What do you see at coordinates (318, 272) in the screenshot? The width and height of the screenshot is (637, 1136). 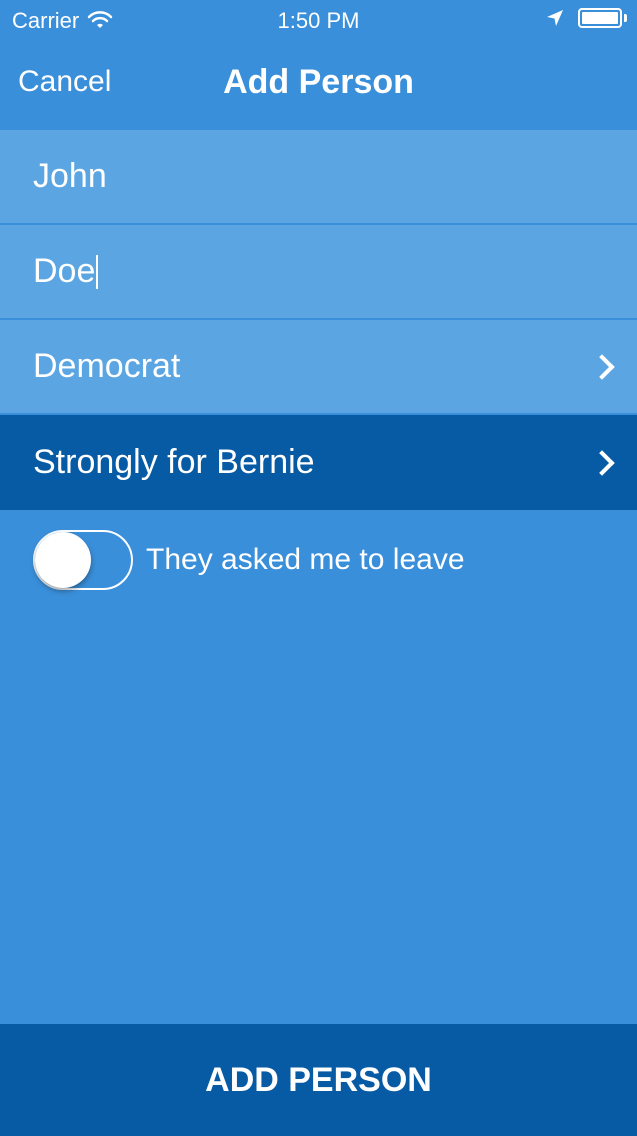 I see `last-name-row: Doe` at bounding box center [318, 272].